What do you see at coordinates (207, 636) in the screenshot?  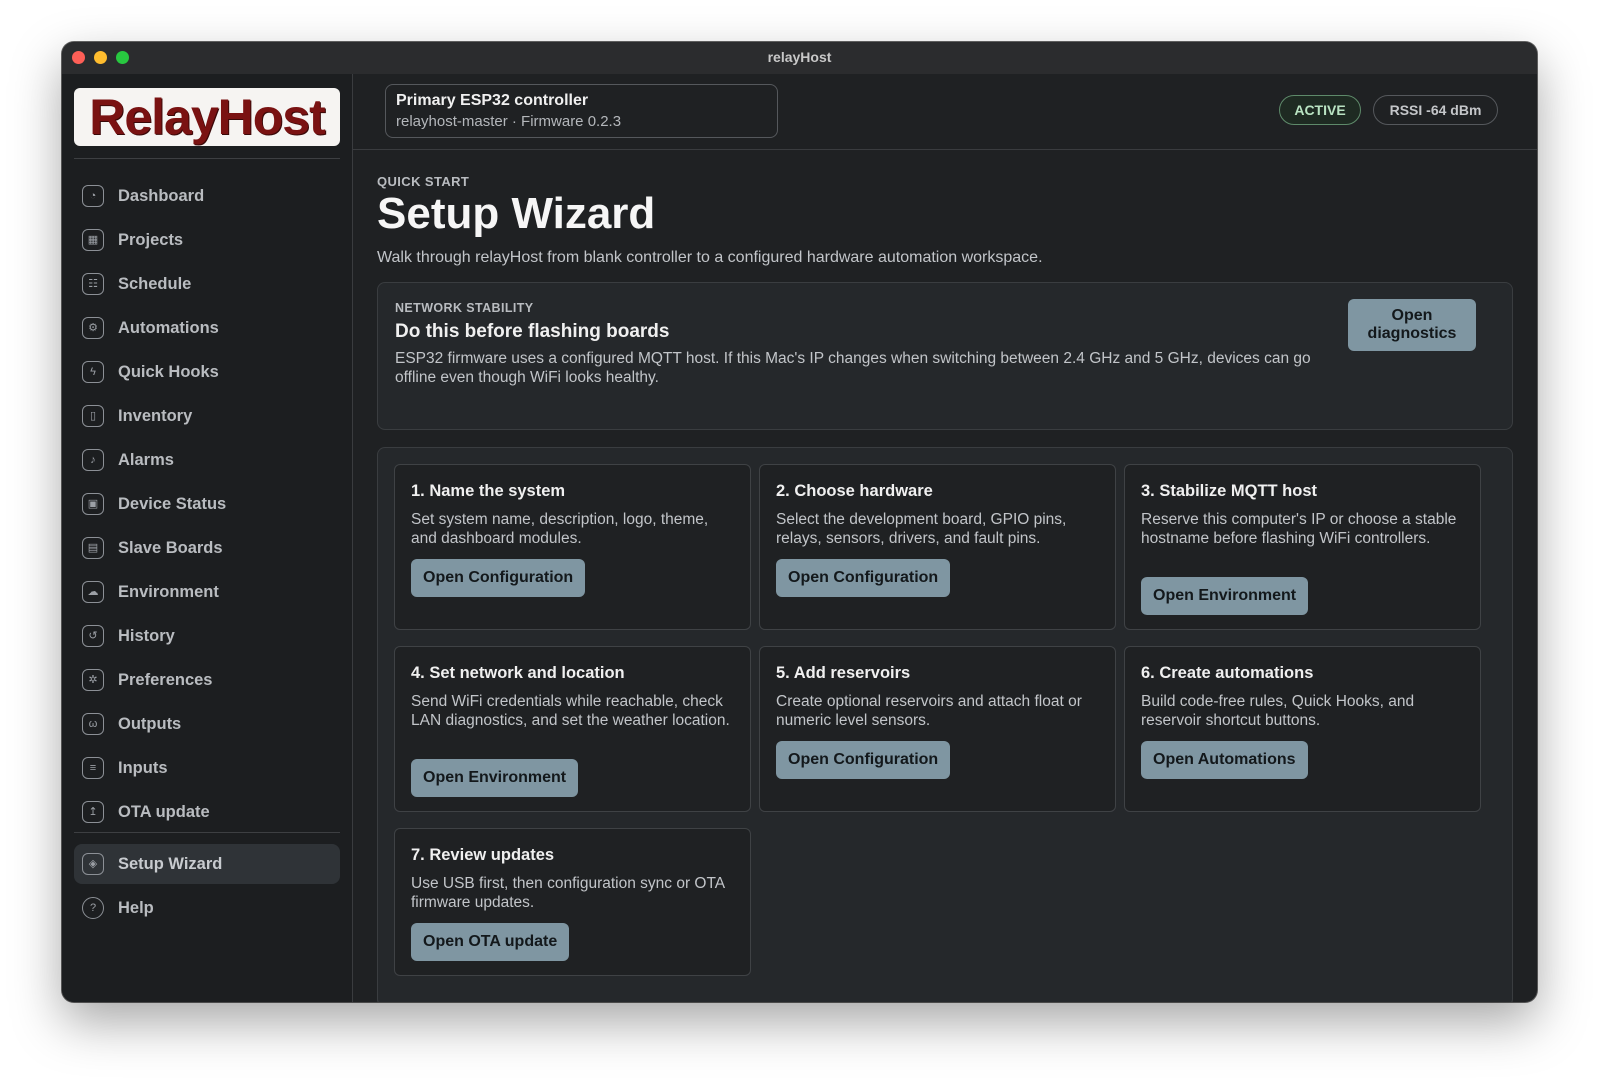 I see `sidebar-item-history: ↺ History` at bounding box center [207, 636].